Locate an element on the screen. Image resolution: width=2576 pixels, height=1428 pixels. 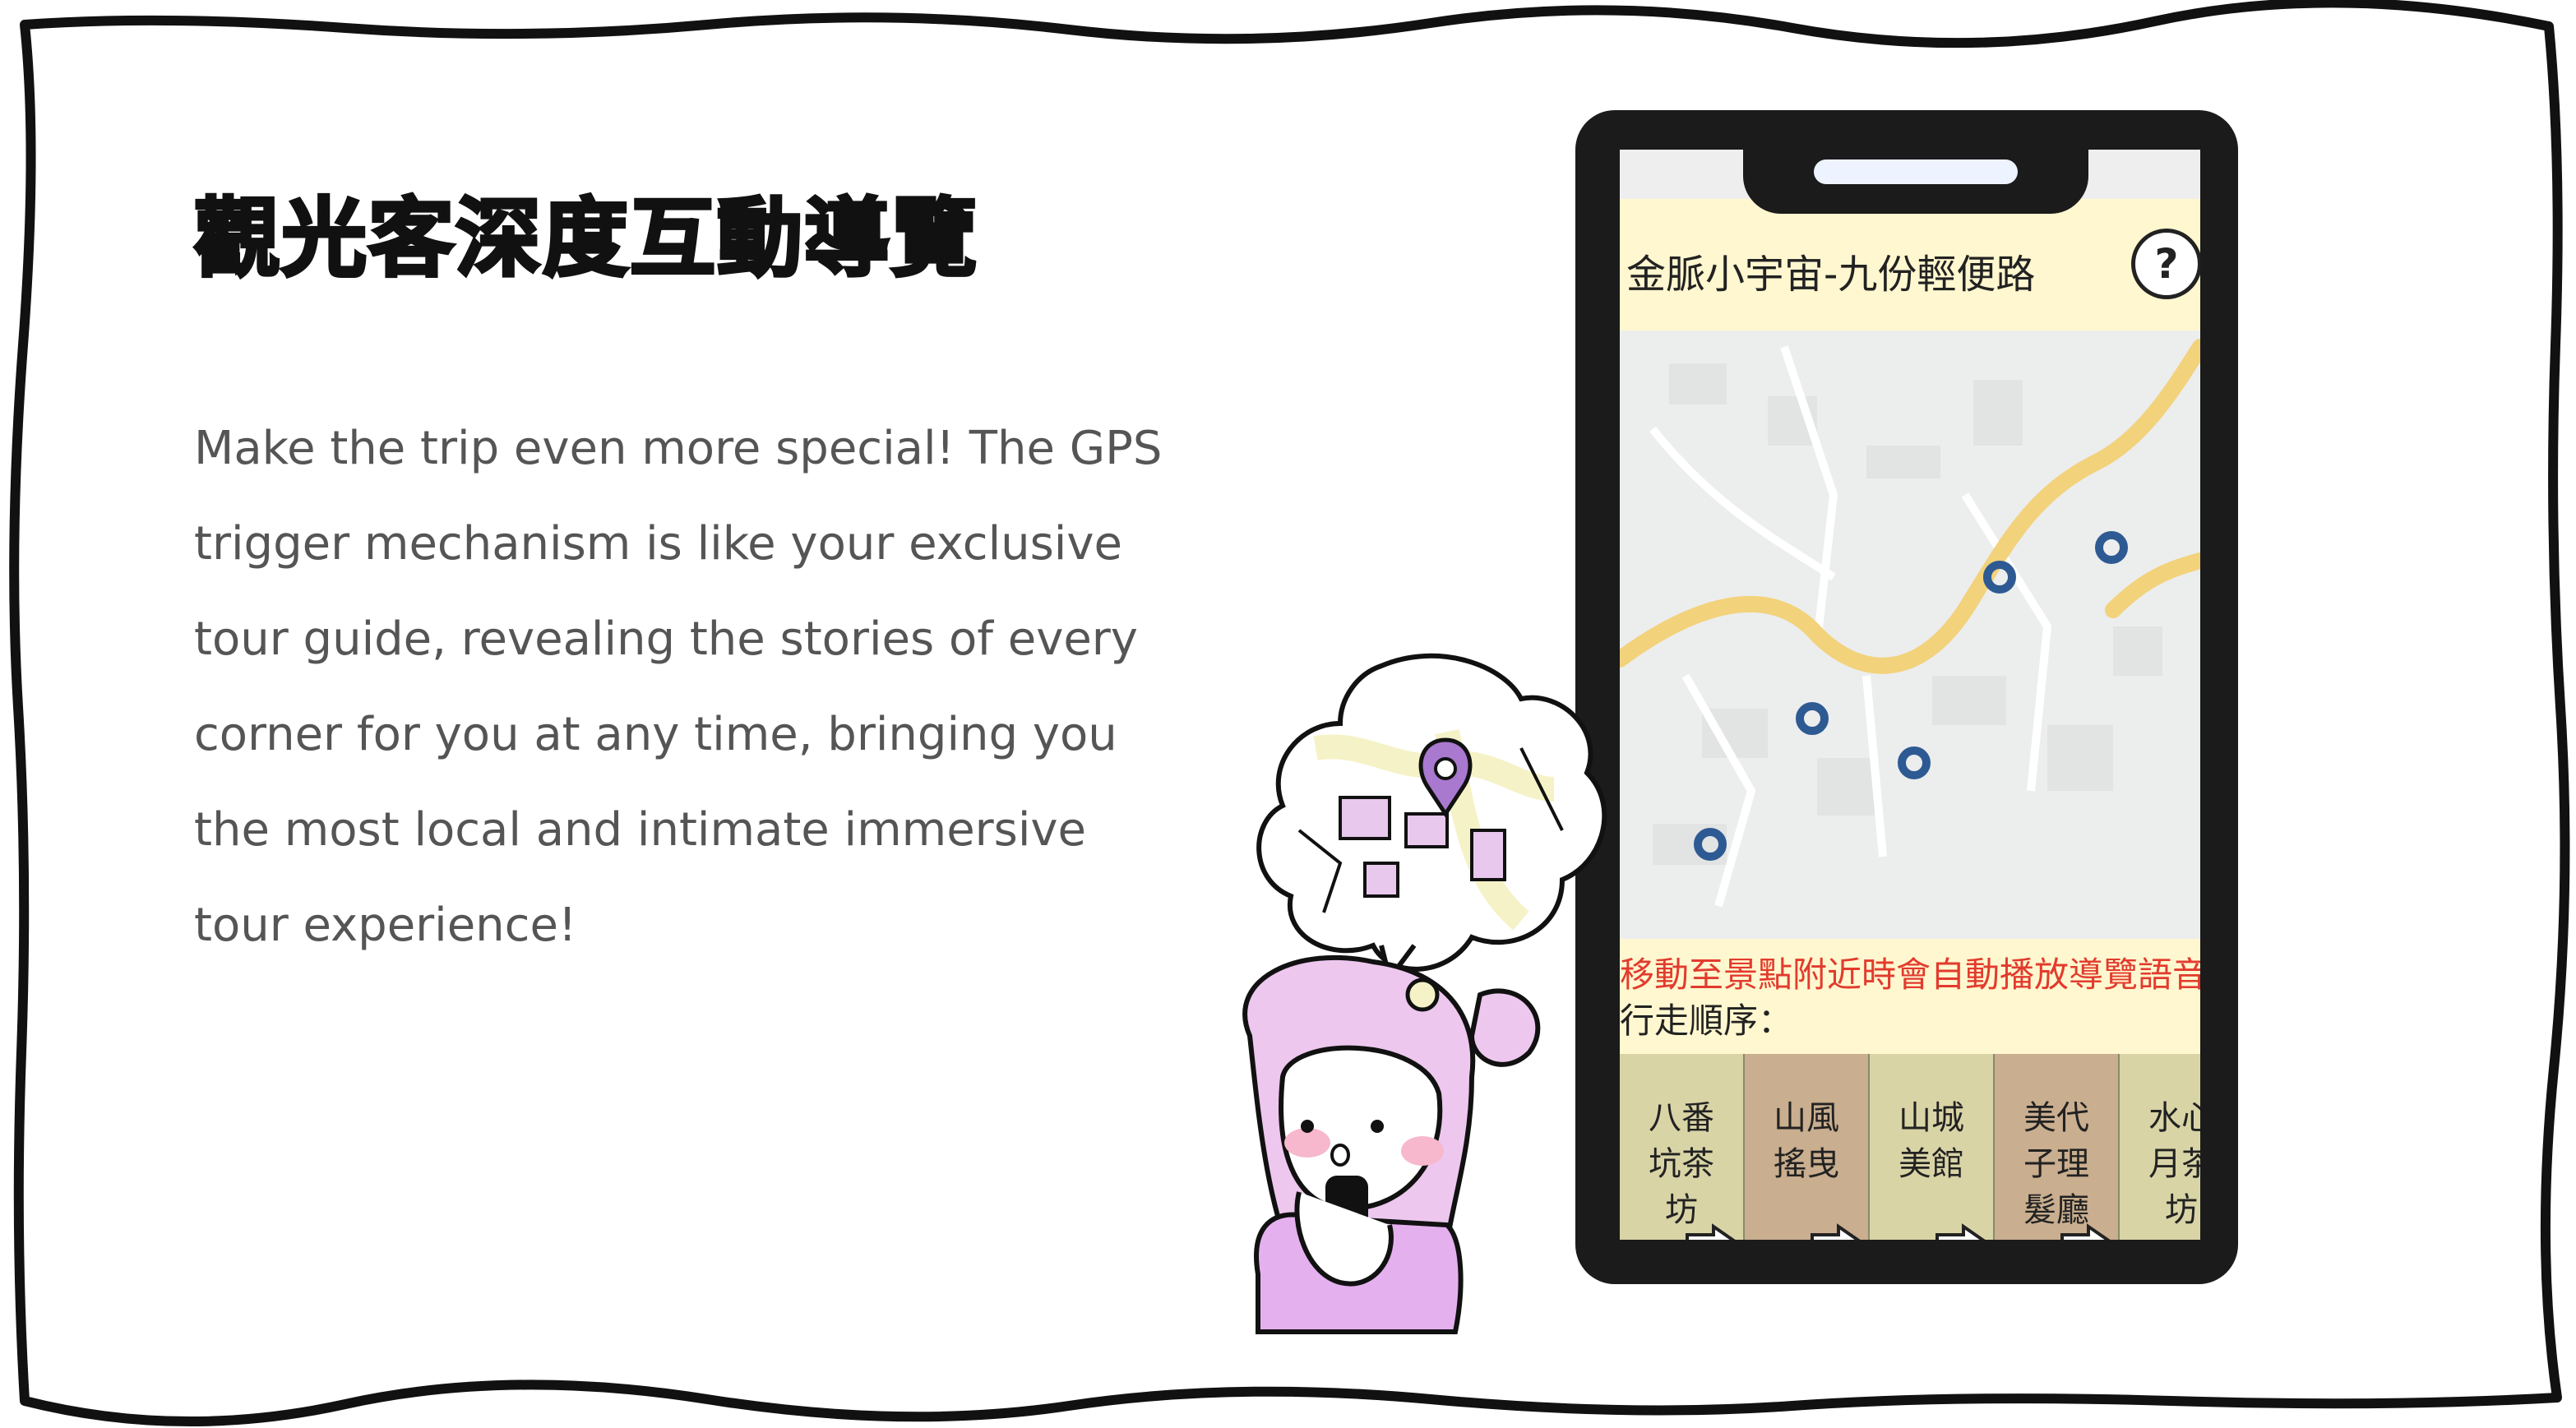
stop-card: 美代子理髮廳 is located at coordinates (2057, 1147).